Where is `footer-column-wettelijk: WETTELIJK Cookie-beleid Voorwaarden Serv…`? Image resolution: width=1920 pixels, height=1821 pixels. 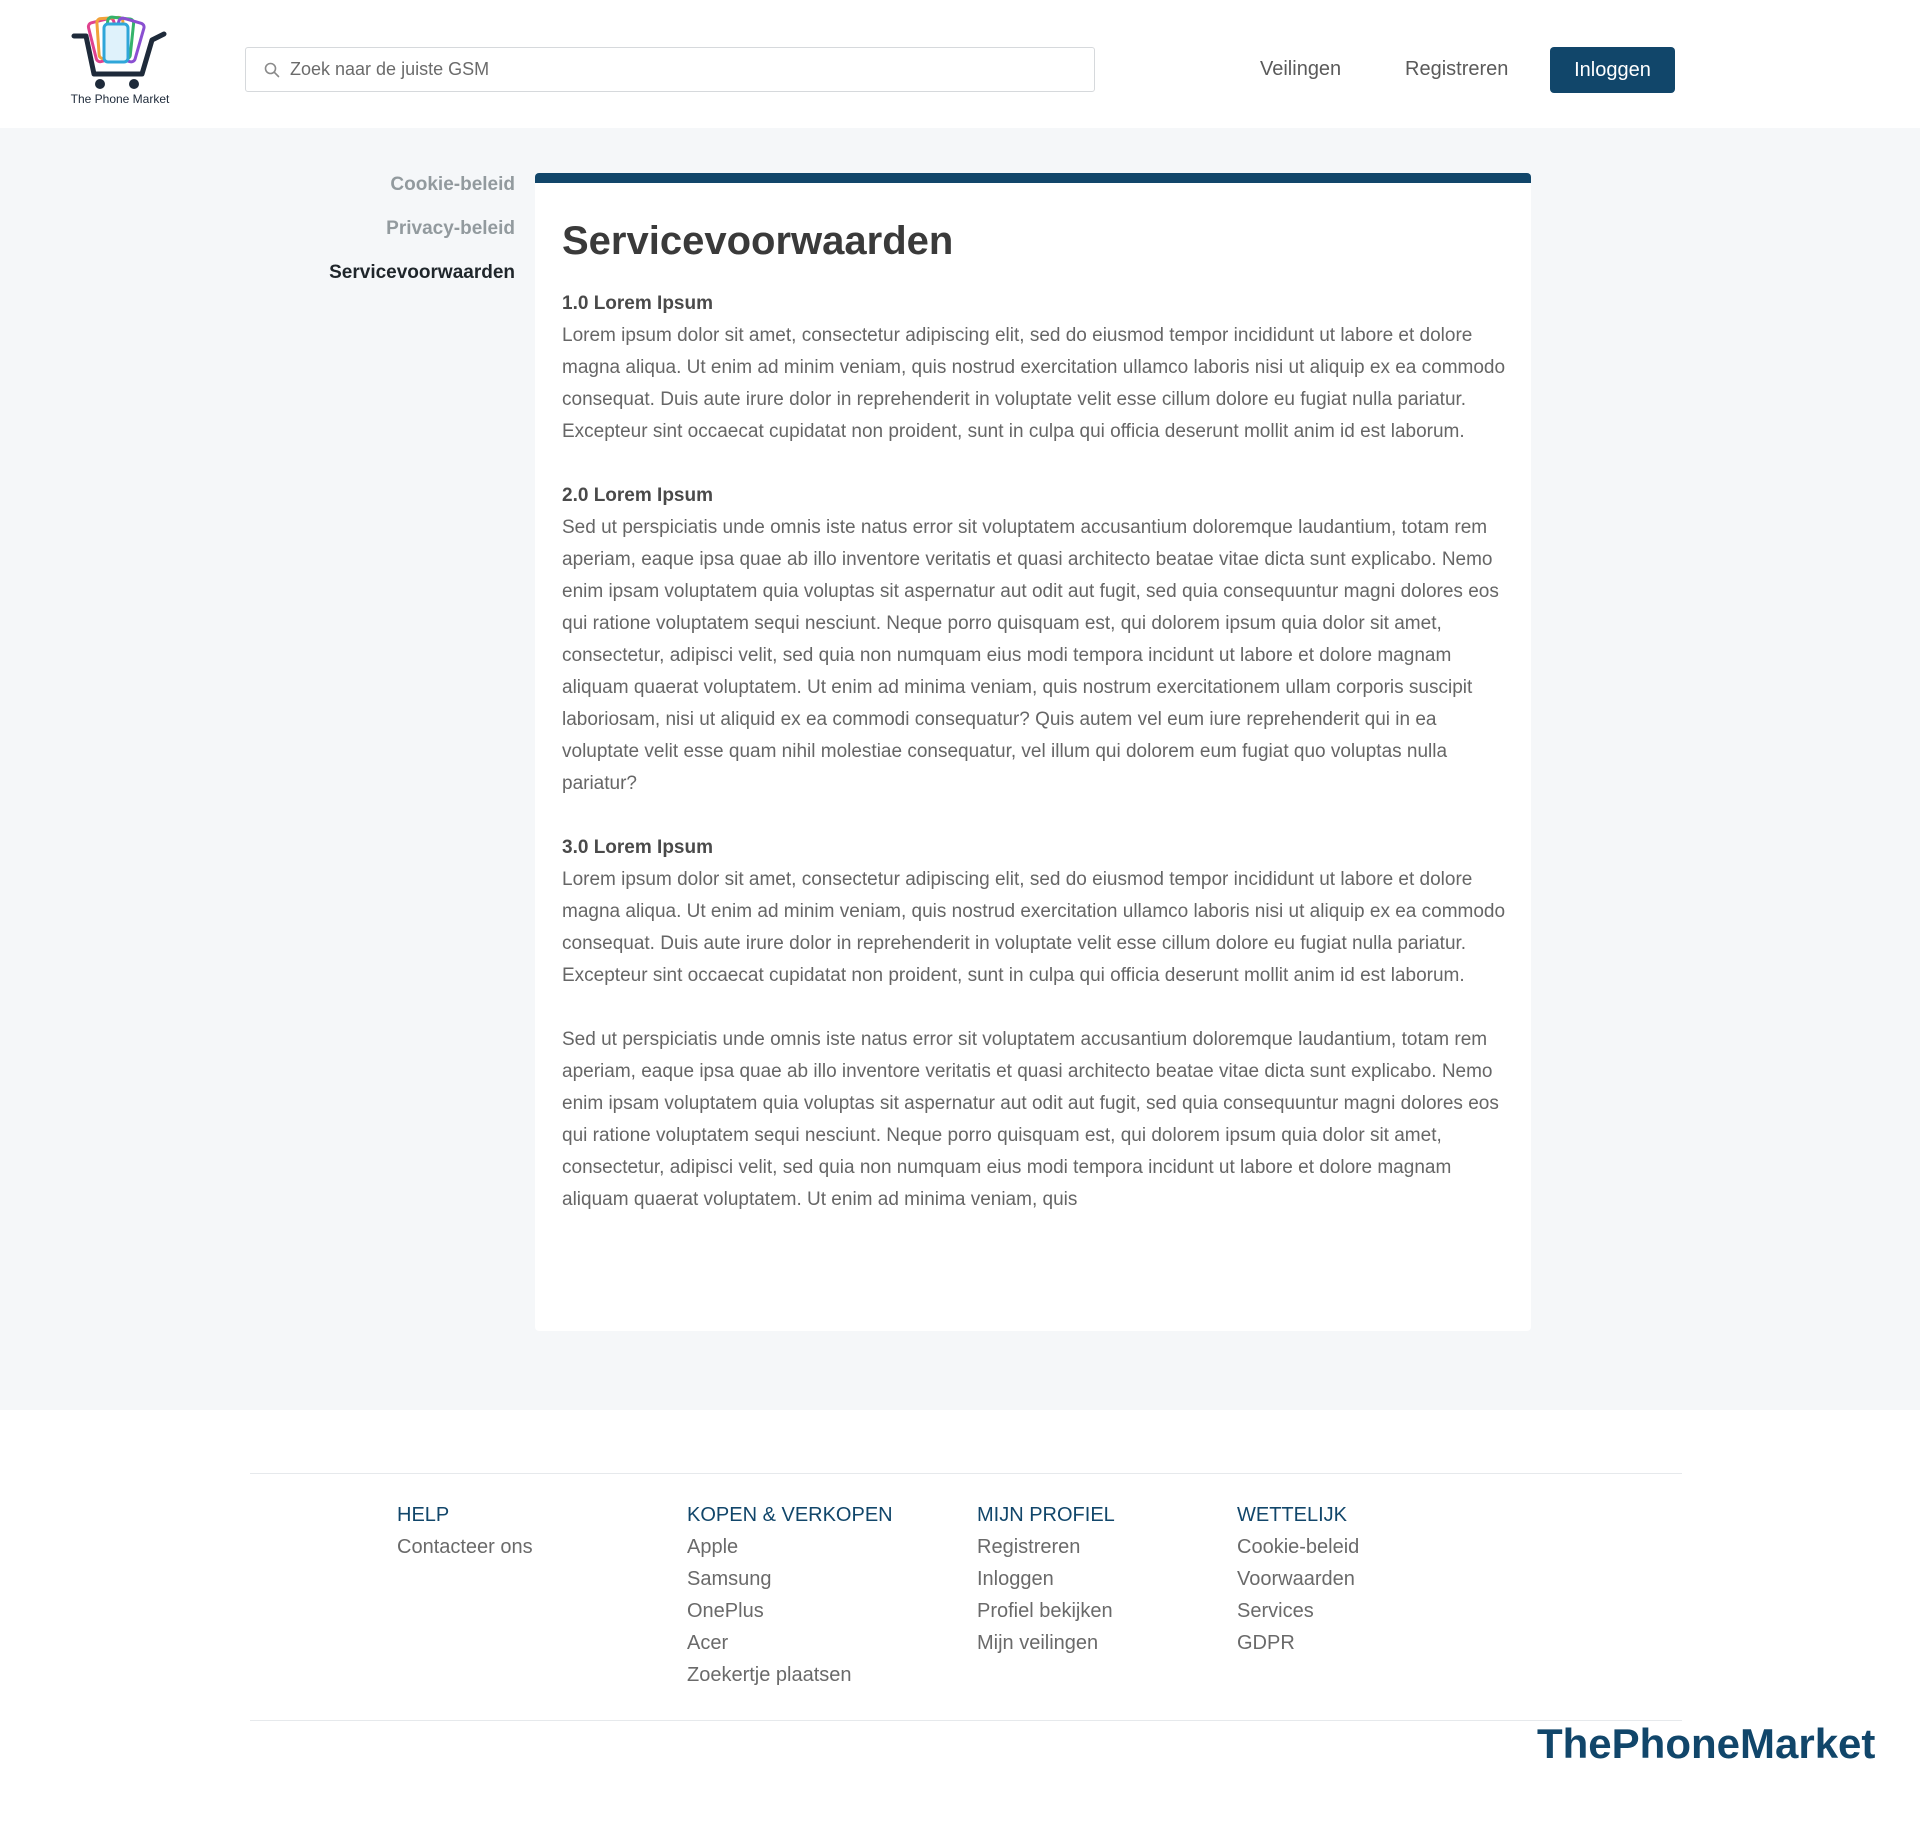 footer-column-wettelijk: WETTELIJK Cookie-beleid Voorwaarden Serv… is located at coordinates (1298, 1580).